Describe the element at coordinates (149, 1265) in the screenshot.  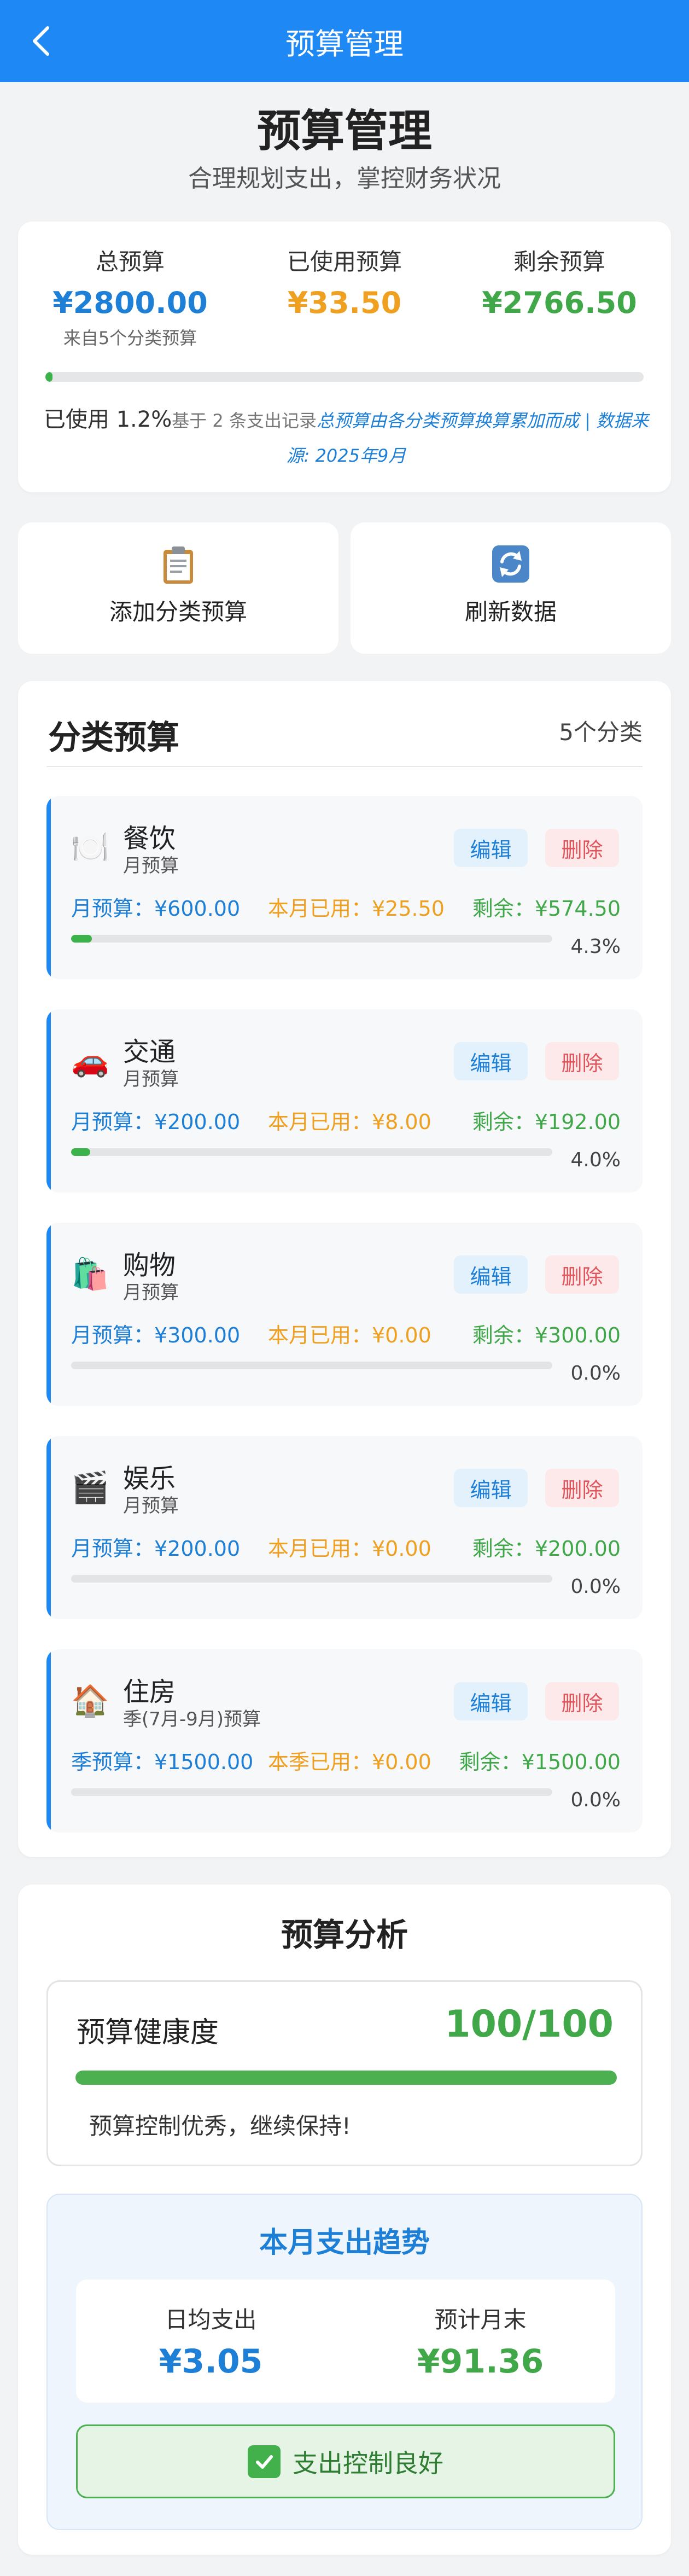
I see `category-name: 购物` at that location.